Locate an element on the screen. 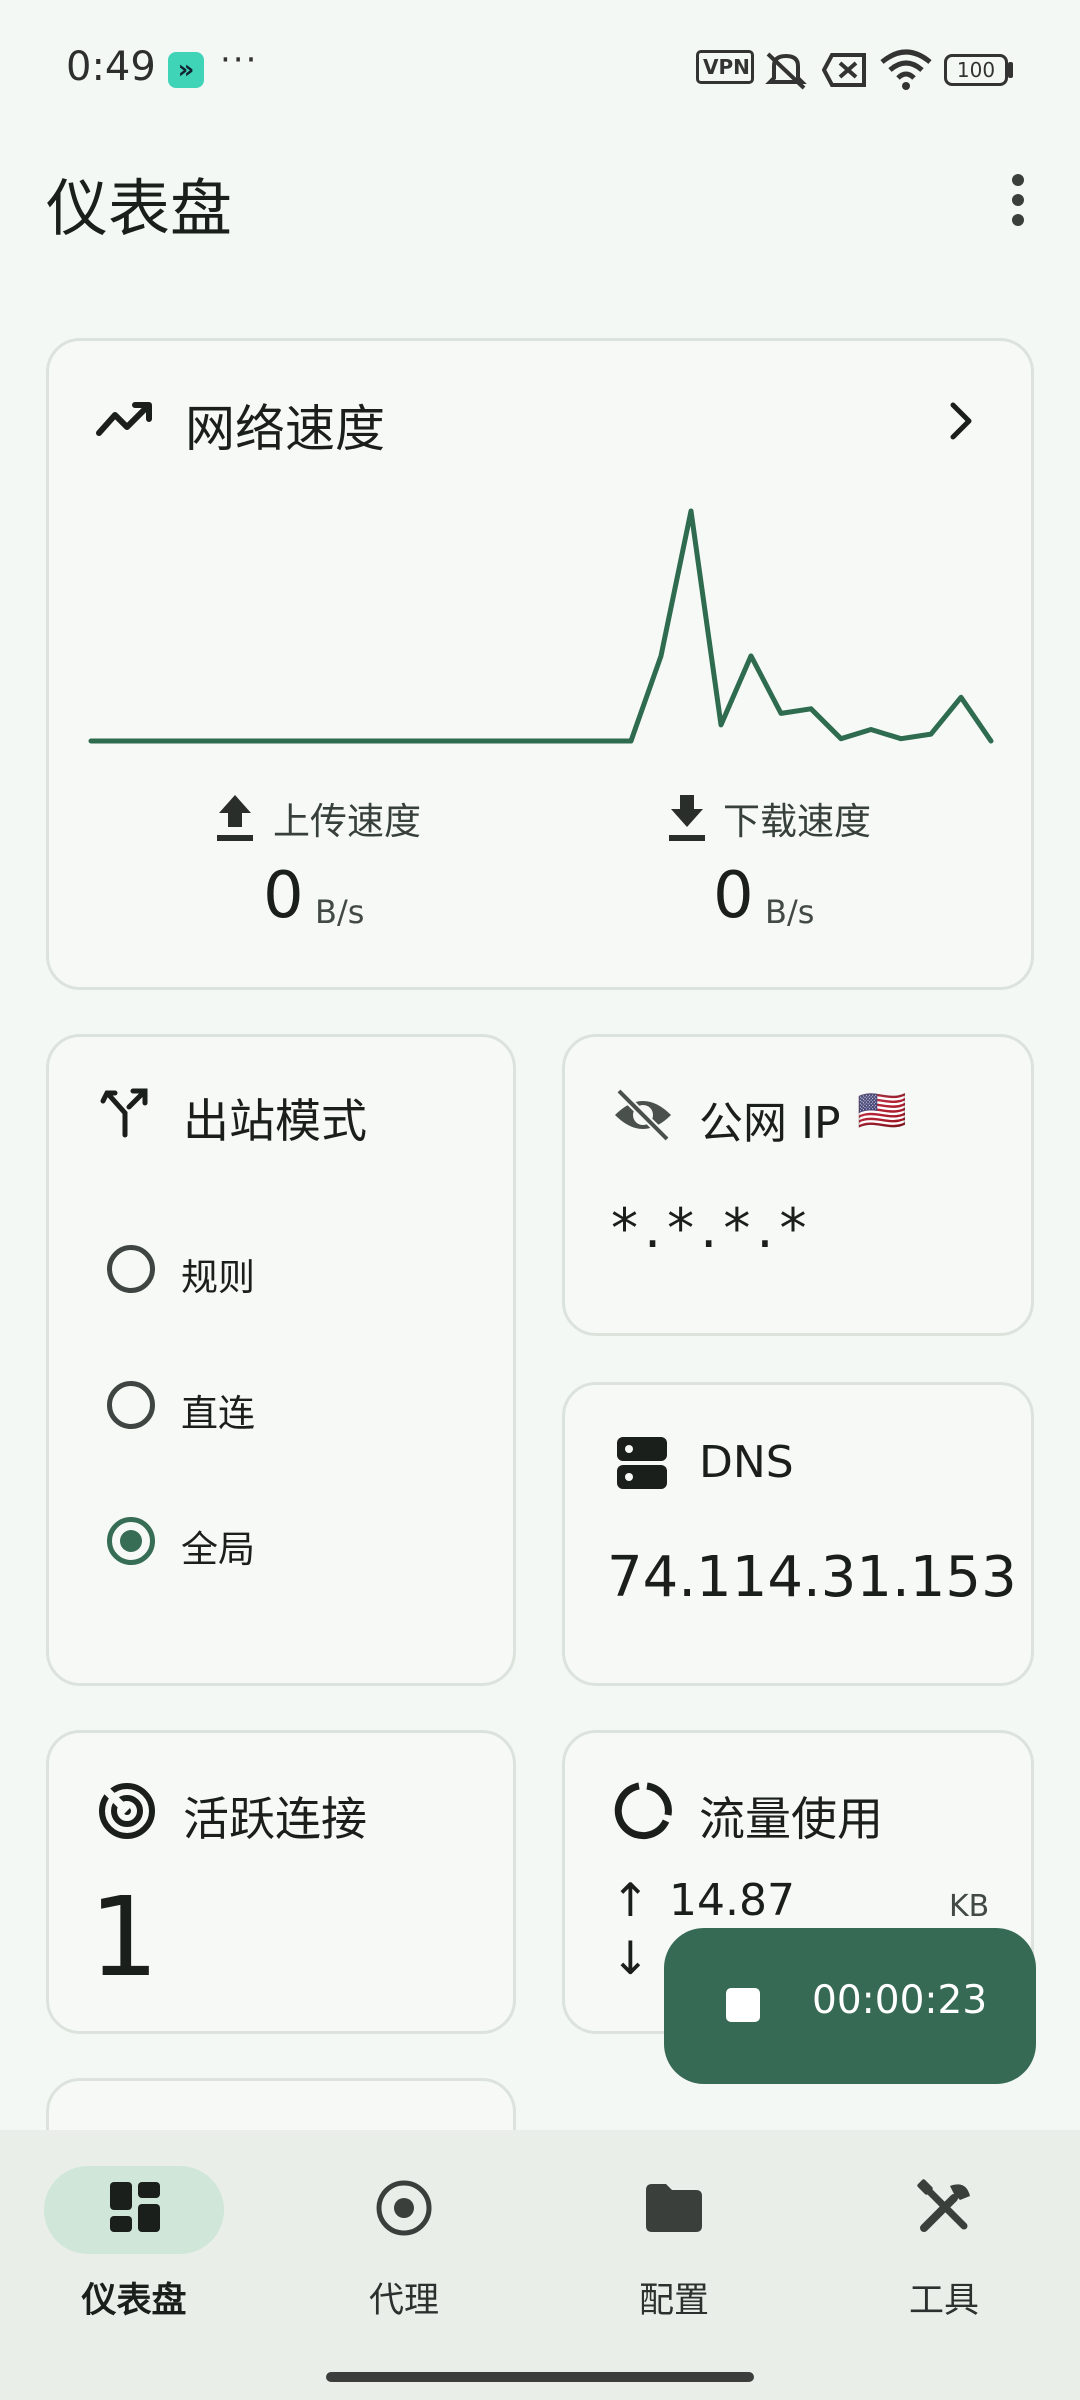 The width and height of the screenshot is (1080, 2400). outbound-mode-card: 出站模式 规则 直连 全局 is located at coordinates (281, 1360).